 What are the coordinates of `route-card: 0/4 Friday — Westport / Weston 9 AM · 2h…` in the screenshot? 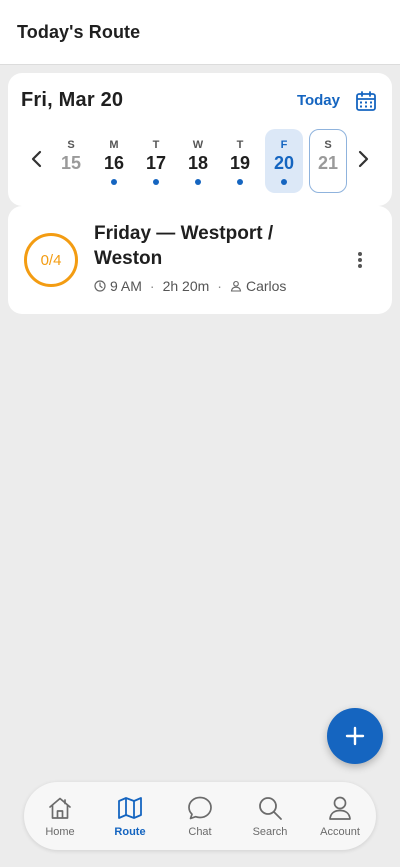 It's located at (200, 260).